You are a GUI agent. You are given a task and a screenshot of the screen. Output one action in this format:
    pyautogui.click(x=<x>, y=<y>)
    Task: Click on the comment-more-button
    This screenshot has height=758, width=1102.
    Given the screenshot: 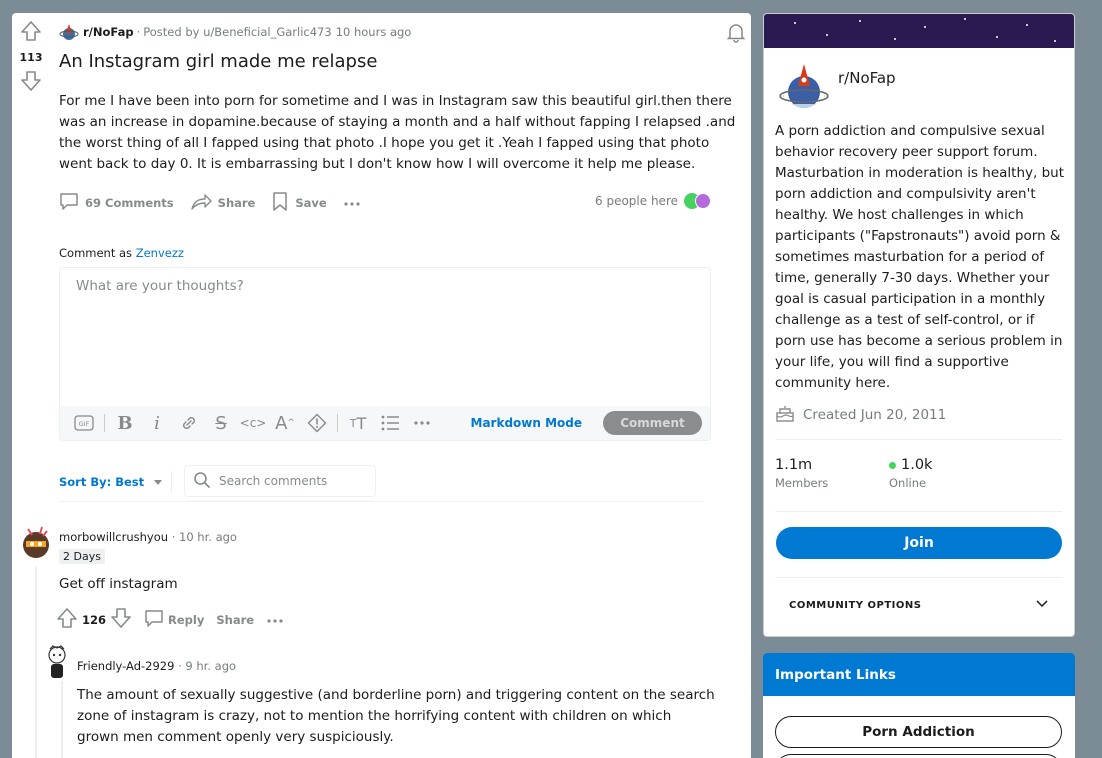 What is the action you would take?
    pyautogui.click(x=277, y=620)
    